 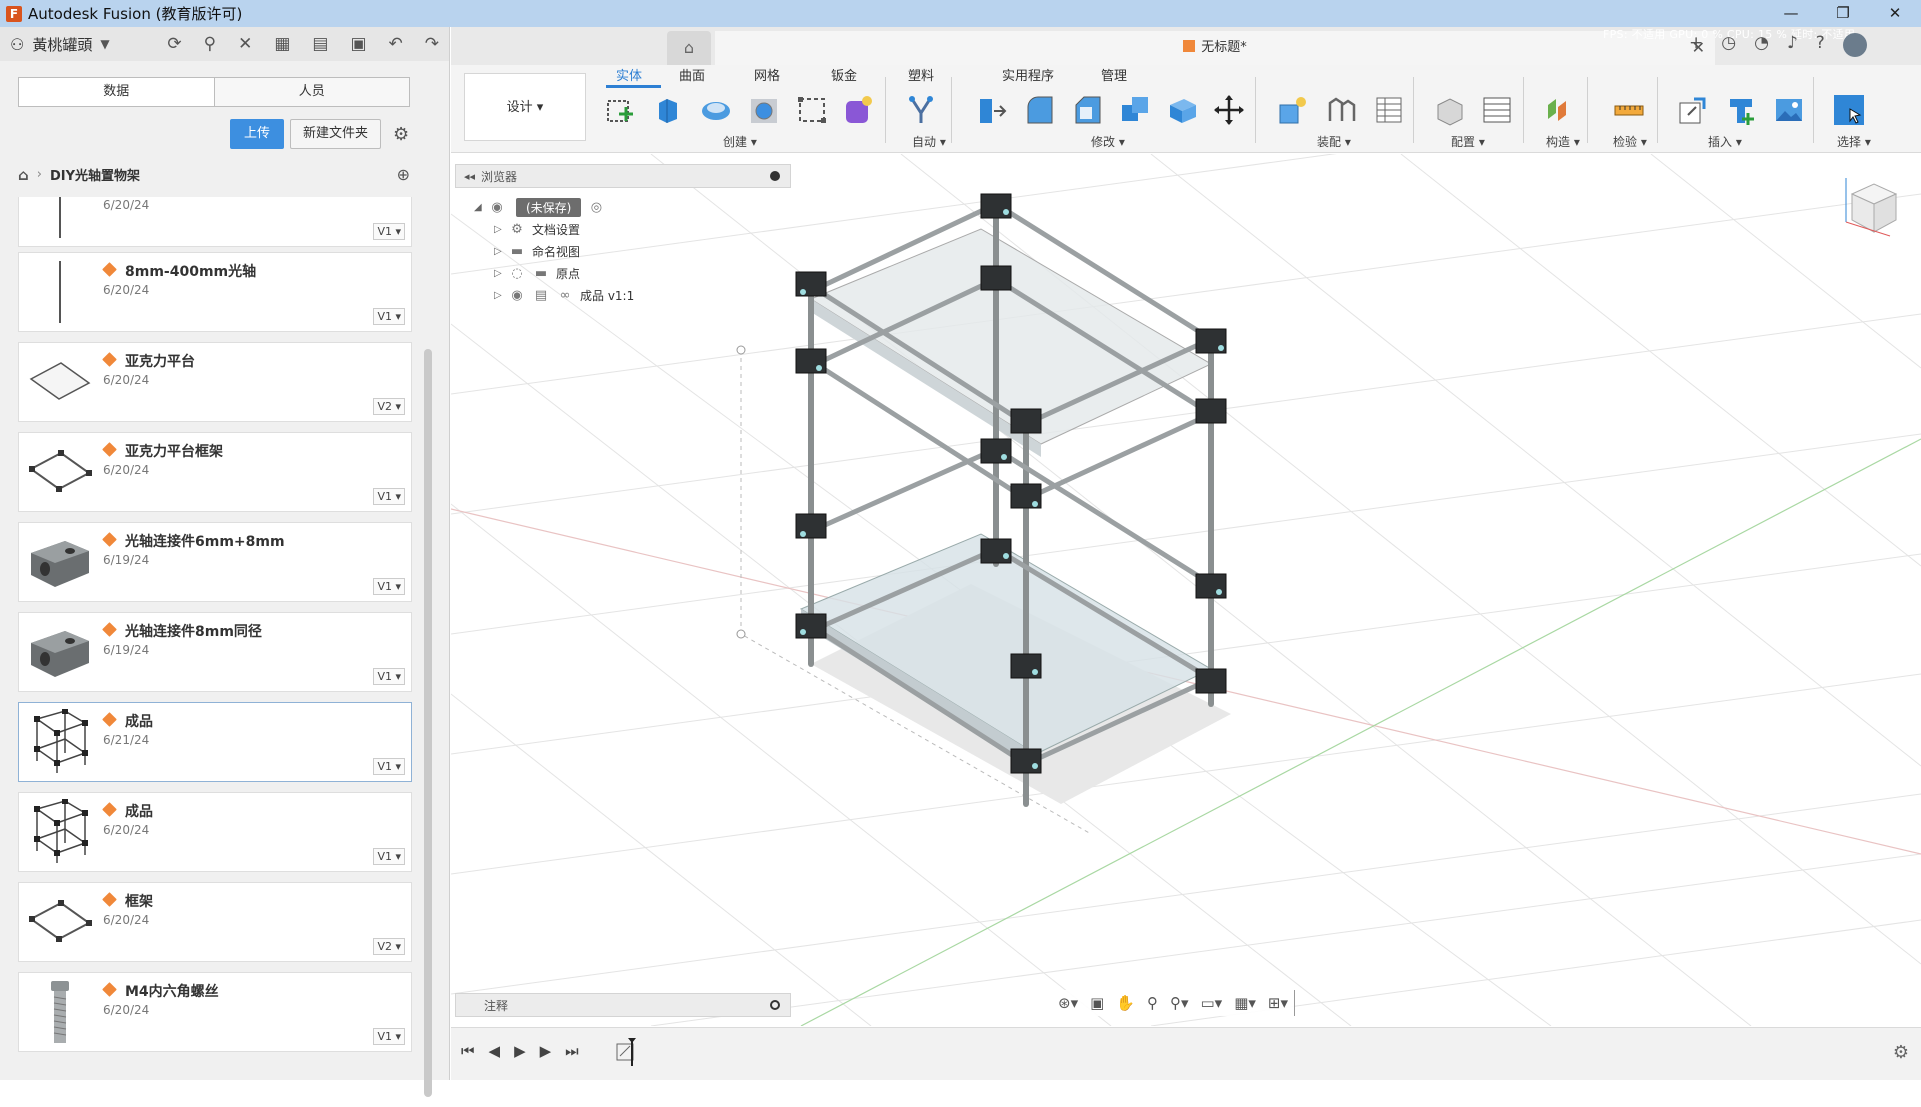 I want to click on search-icon: ⚲, so click(x=210, y=44).